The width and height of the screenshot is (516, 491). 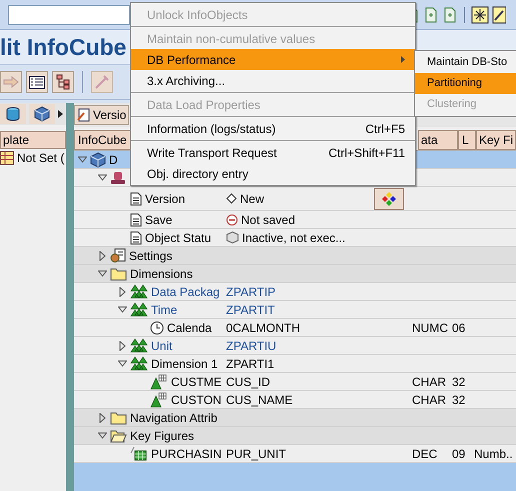 I want to click on tree-item-label: CUSTME, so click(x=196, y=381).